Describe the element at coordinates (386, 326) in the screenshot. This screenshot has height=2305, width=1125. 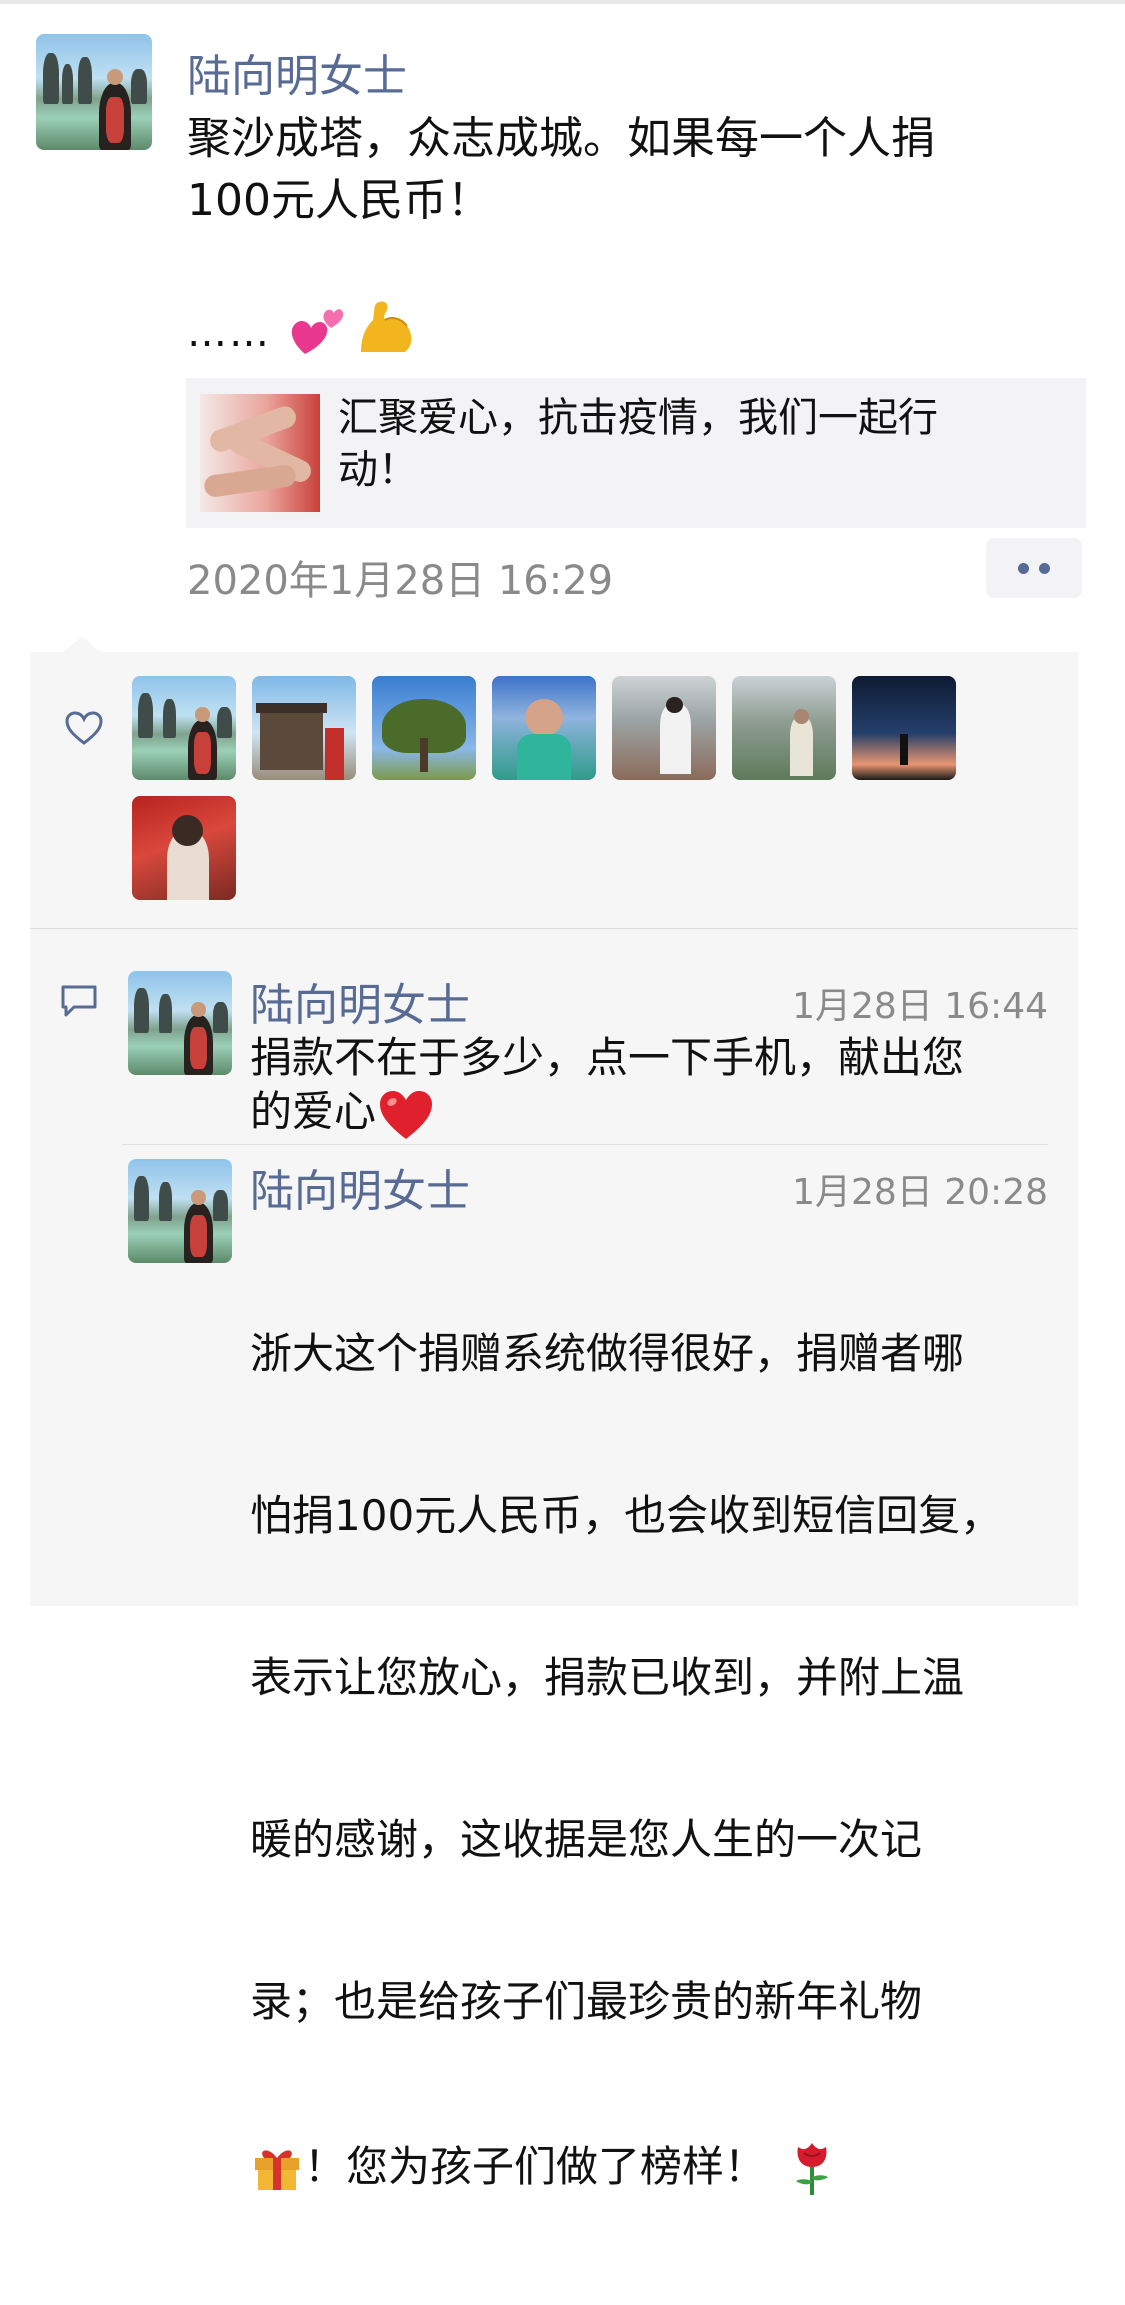
I see `flexed-biceps-icon` at that location.